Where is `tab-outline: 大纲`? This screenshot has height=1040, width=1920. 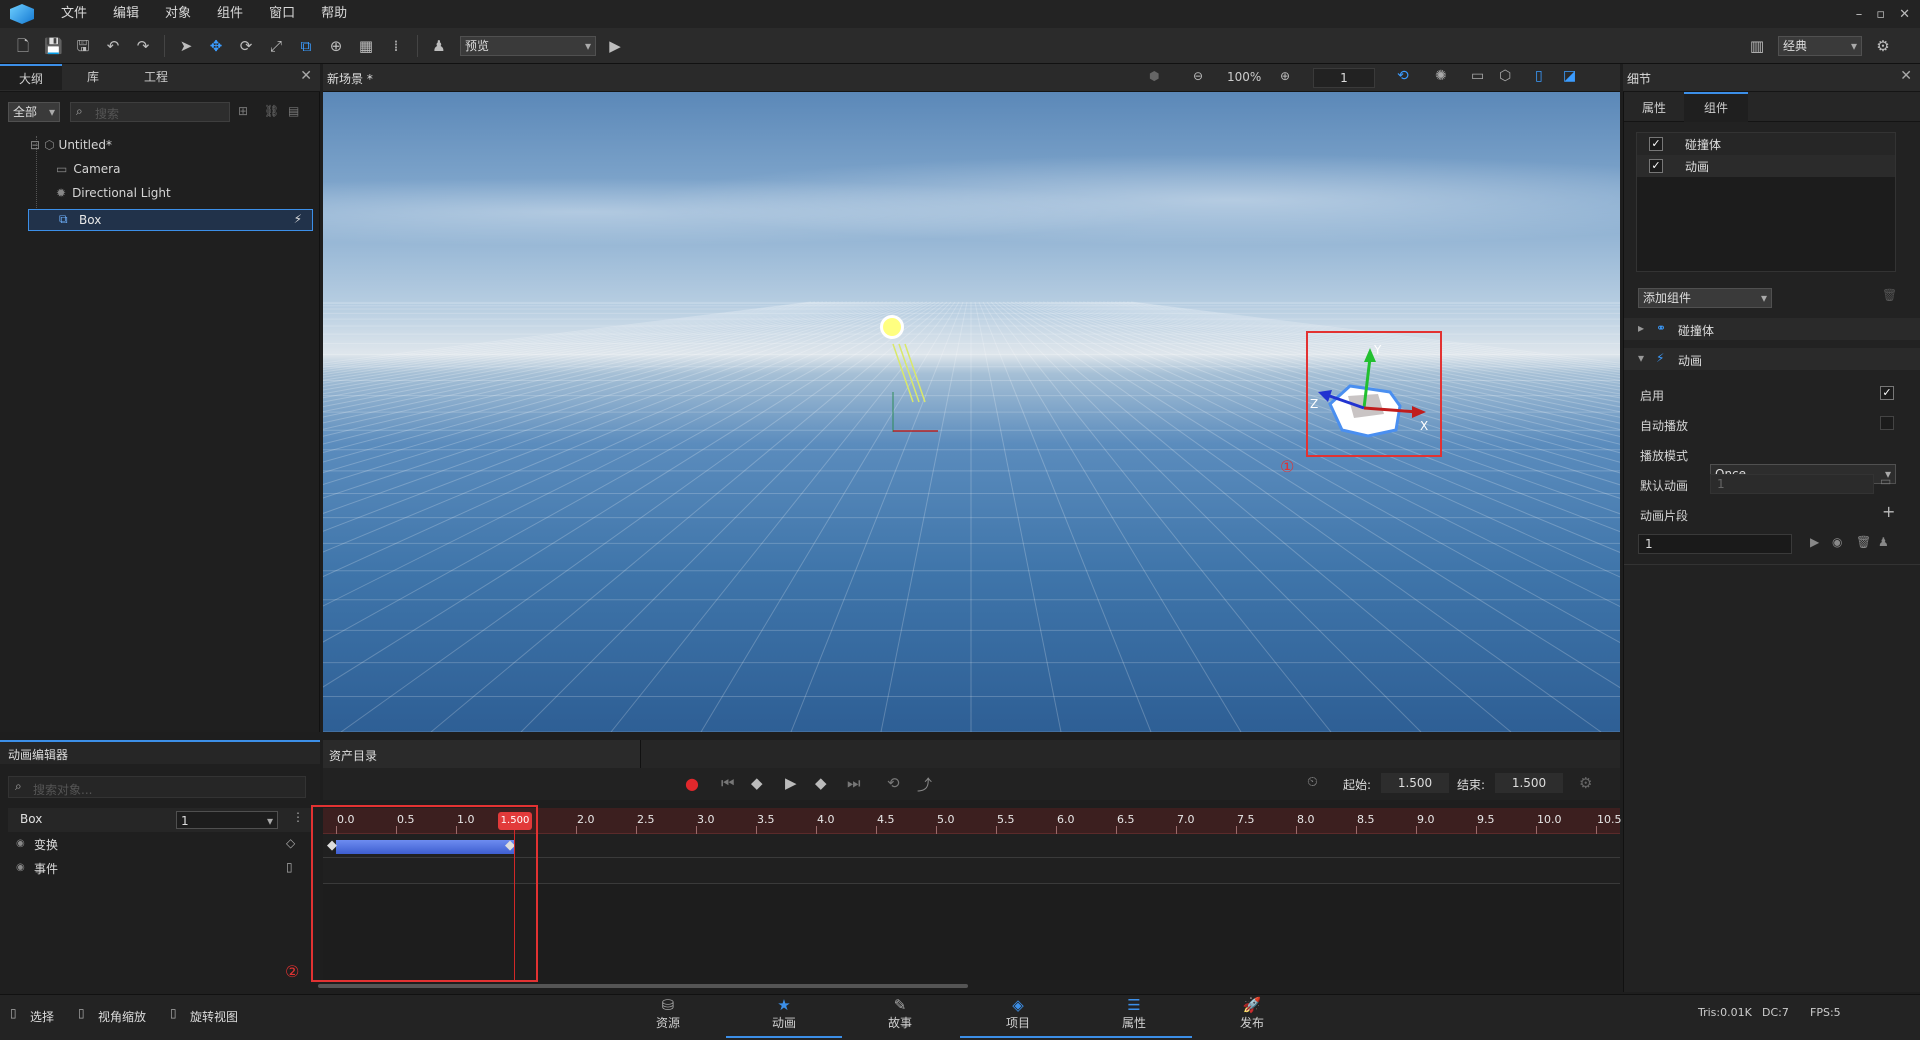 tab-outline: 大纲 is located at coordinates (31, 77).